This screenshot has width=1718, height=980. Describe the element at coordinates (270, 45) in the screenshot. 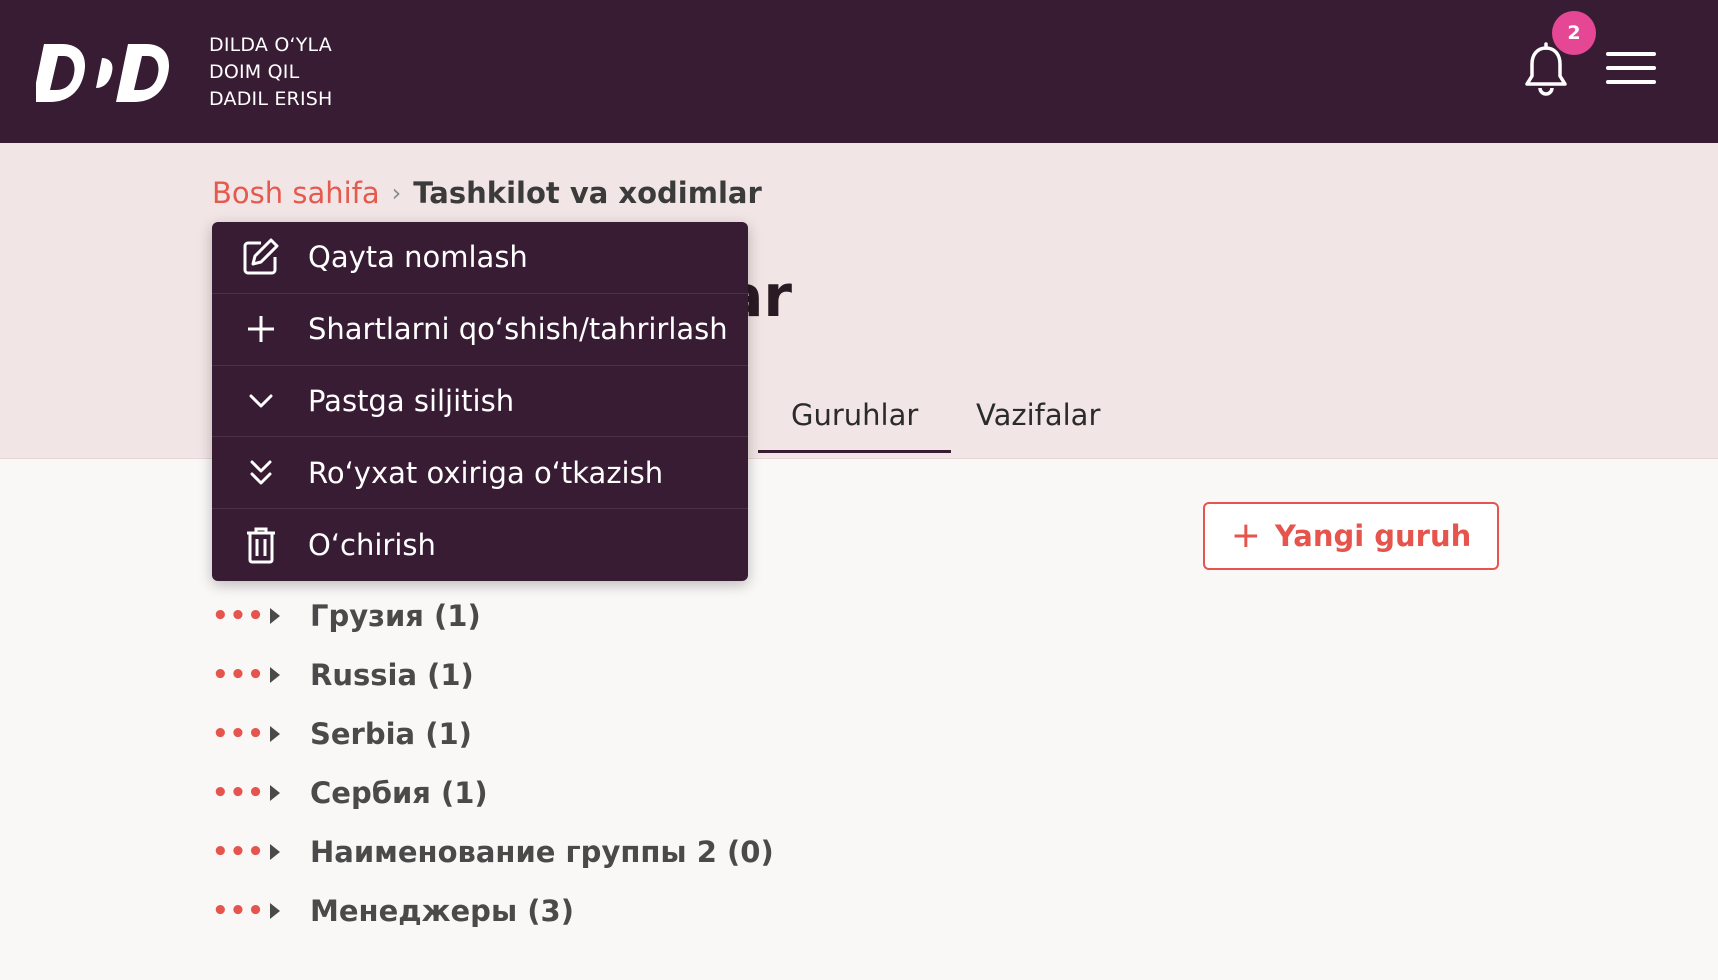

I see `slogan-line: DILDA O‘YLA` at that location.